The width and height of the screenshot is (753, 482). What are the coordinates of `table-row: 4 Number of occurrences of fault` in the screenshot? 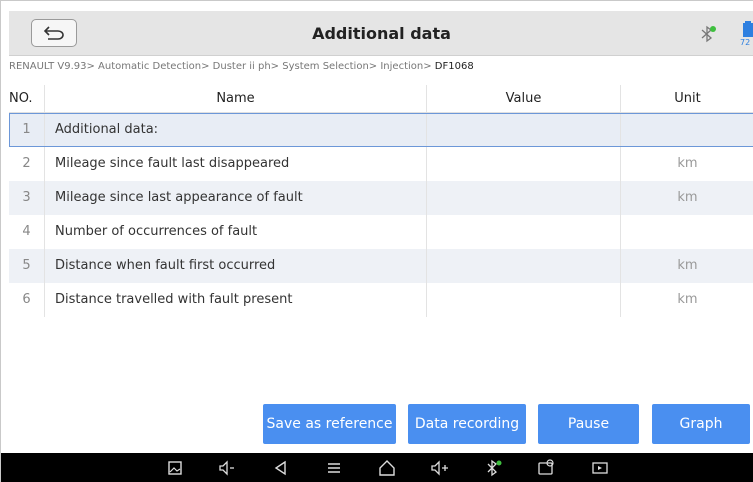 It's located at (381, 232).